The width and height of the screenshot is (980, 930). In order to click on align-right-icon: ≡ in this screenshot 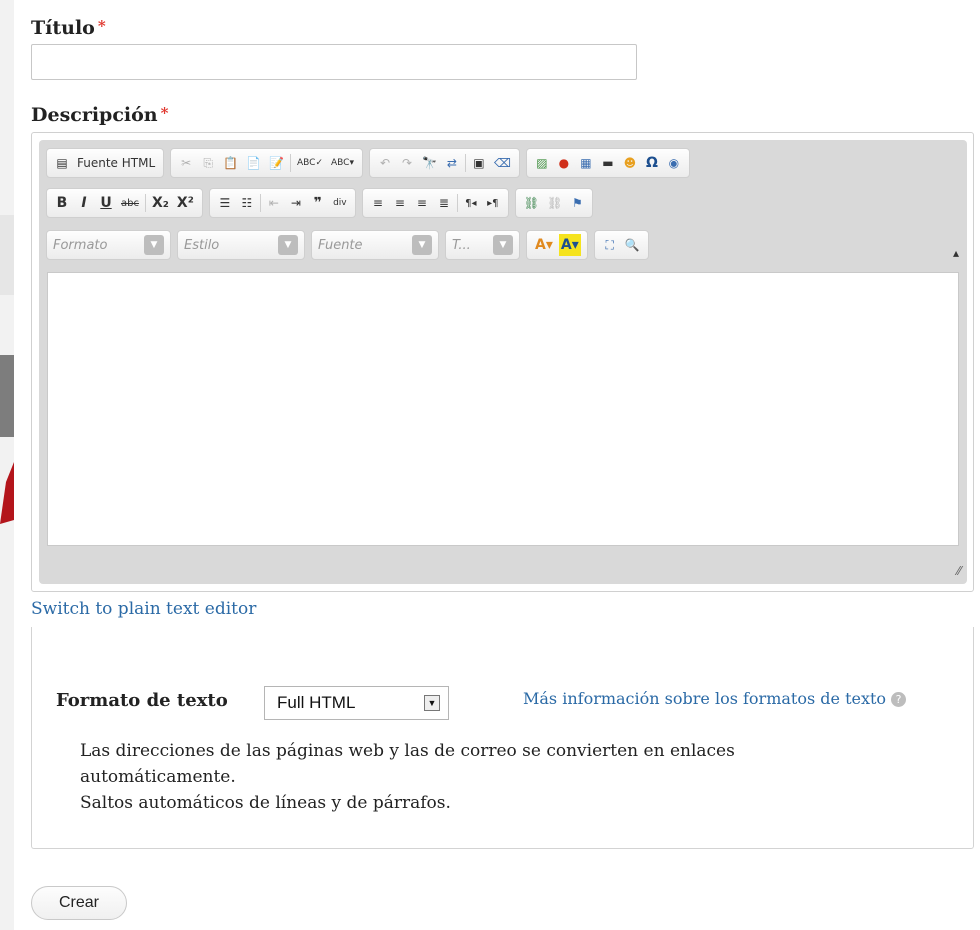, I will do `click(422, 203)`.